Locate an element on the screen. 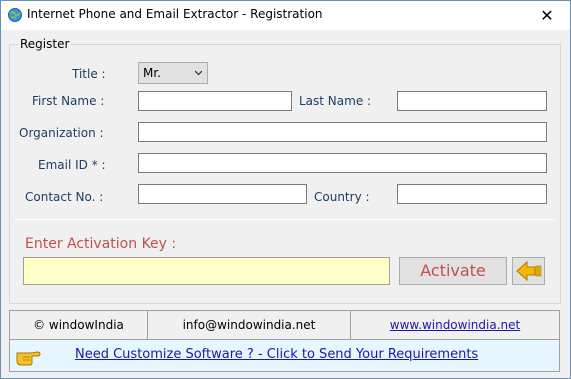 The height and width of the screenshot is (379, 571). contact-label: Contact No. : is located at coordinates (64, 197).